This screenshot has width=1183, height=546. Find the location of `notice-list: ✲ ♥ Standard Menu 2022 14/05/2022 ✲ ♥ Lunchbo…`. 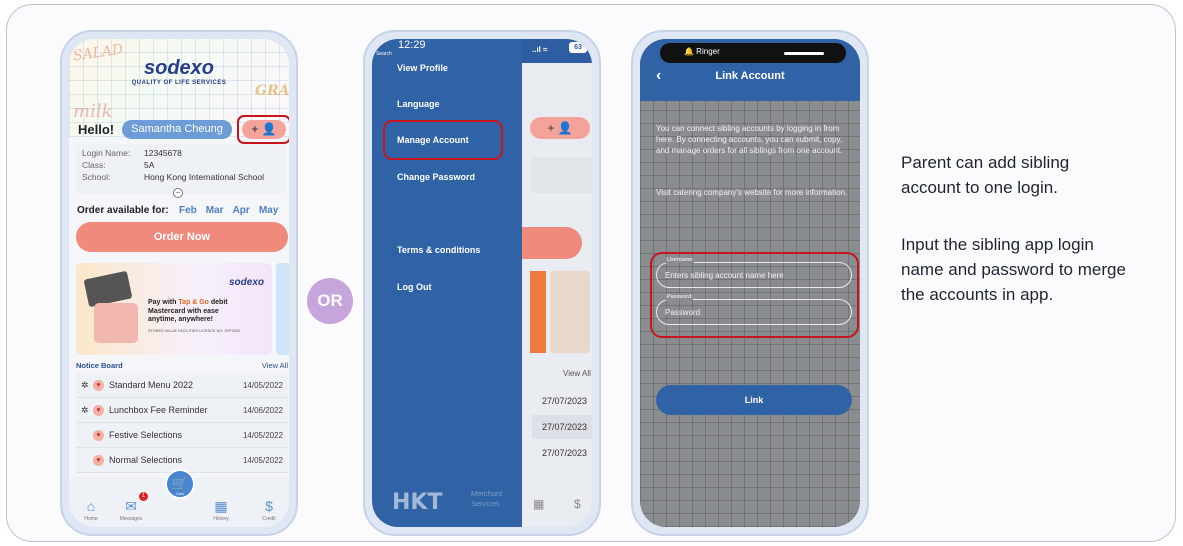

notice-list: ✲ ♥ Standard Menu 2022 14/05/2022 ✲ ♥ Lunchbo… is located at coordinates (182, 423).